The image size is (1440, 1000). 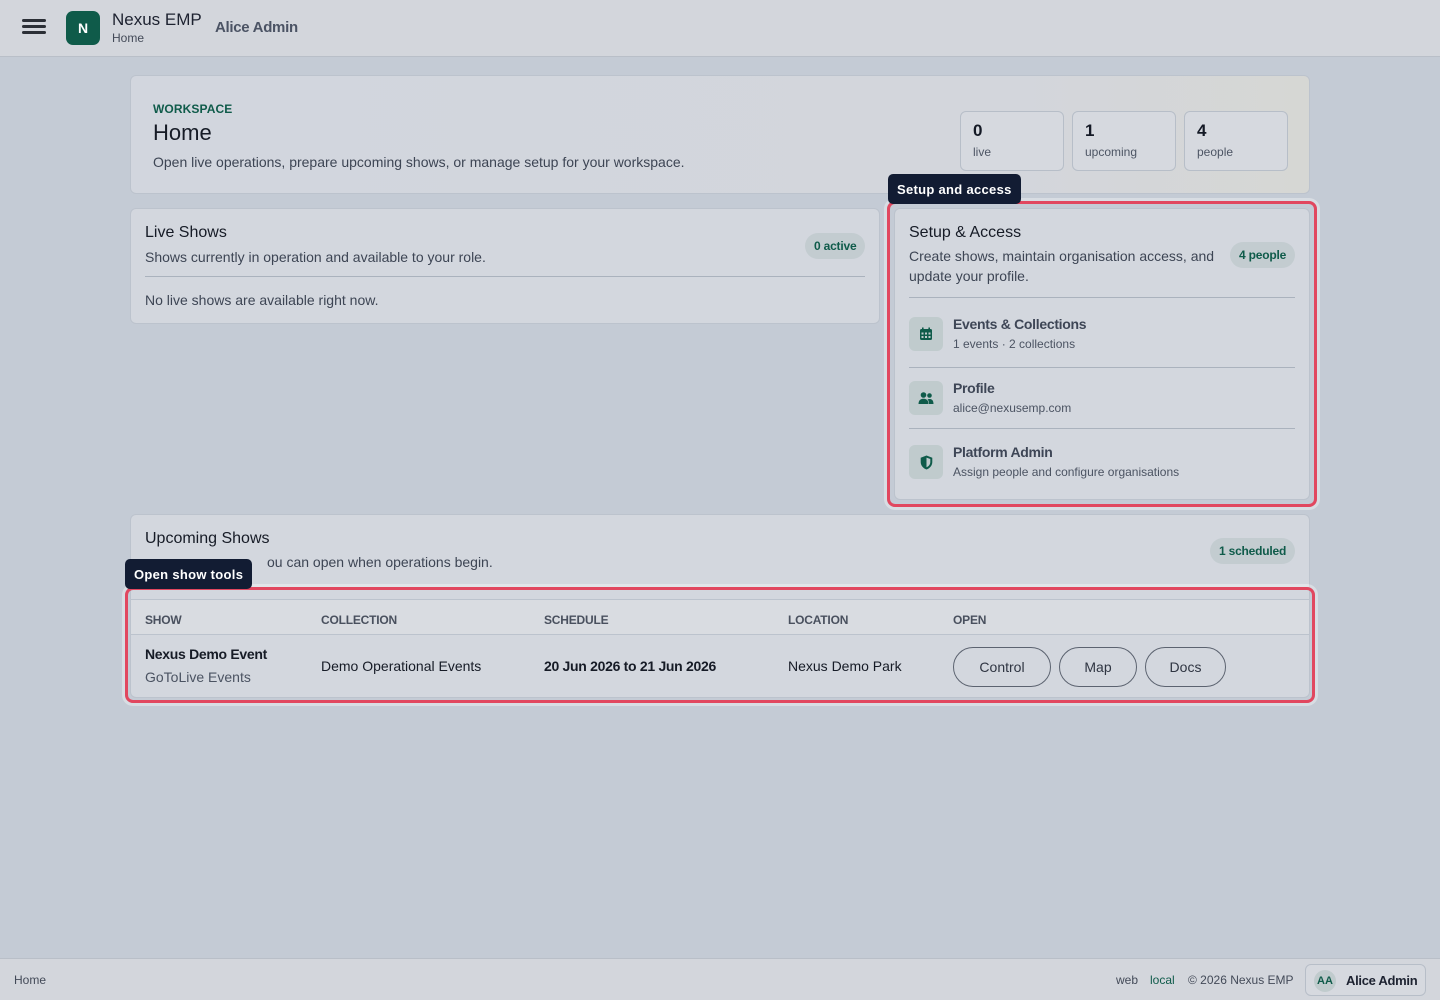 I want to click on column-header: LOCATION, so click(x=818, y=620).